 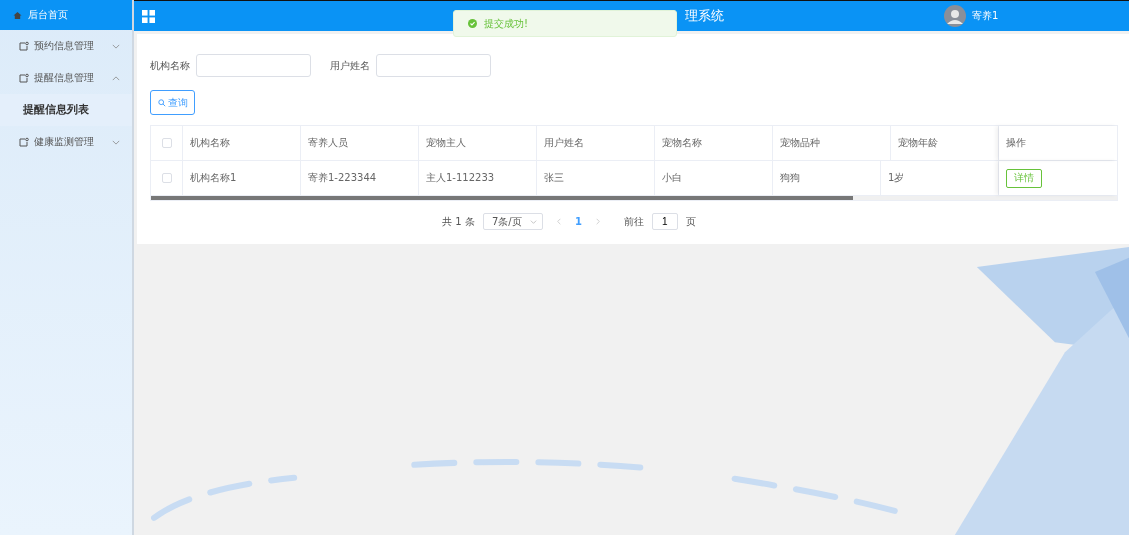 What do you see at coordinates (478, 143) in the screenshot?
I see `column-header: 宠物主人` at bounding box center [478, 143].